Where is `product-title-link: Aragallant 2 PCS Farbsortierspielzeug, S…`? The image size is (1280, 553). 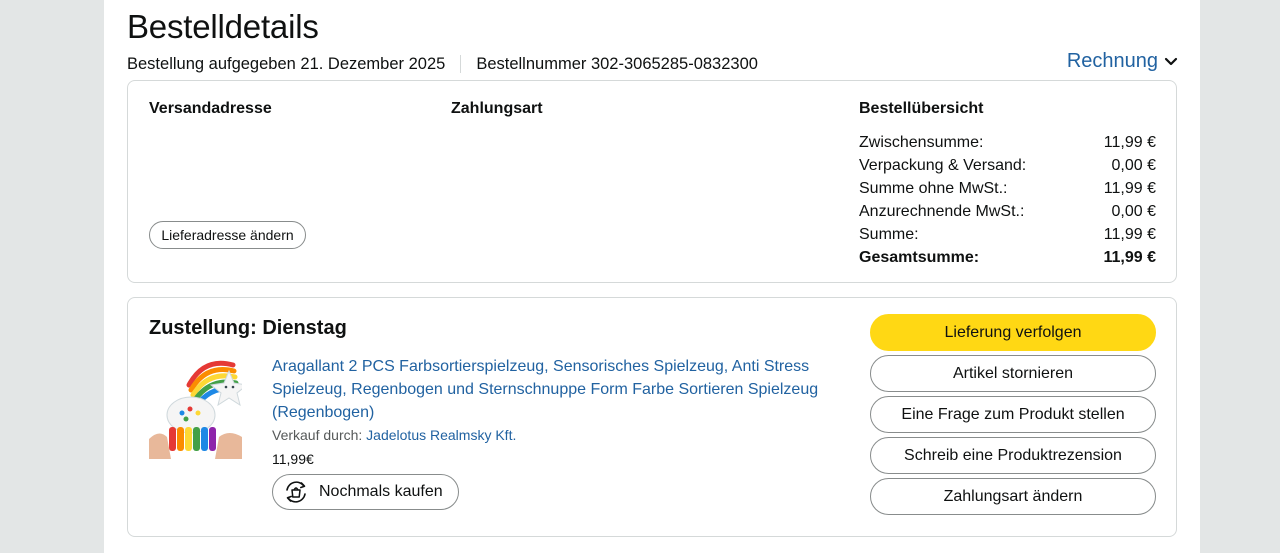
product-title-link: Aragallant 2 PCS Farbsortierspielzeug, S… is located at coordinates (552, 389).